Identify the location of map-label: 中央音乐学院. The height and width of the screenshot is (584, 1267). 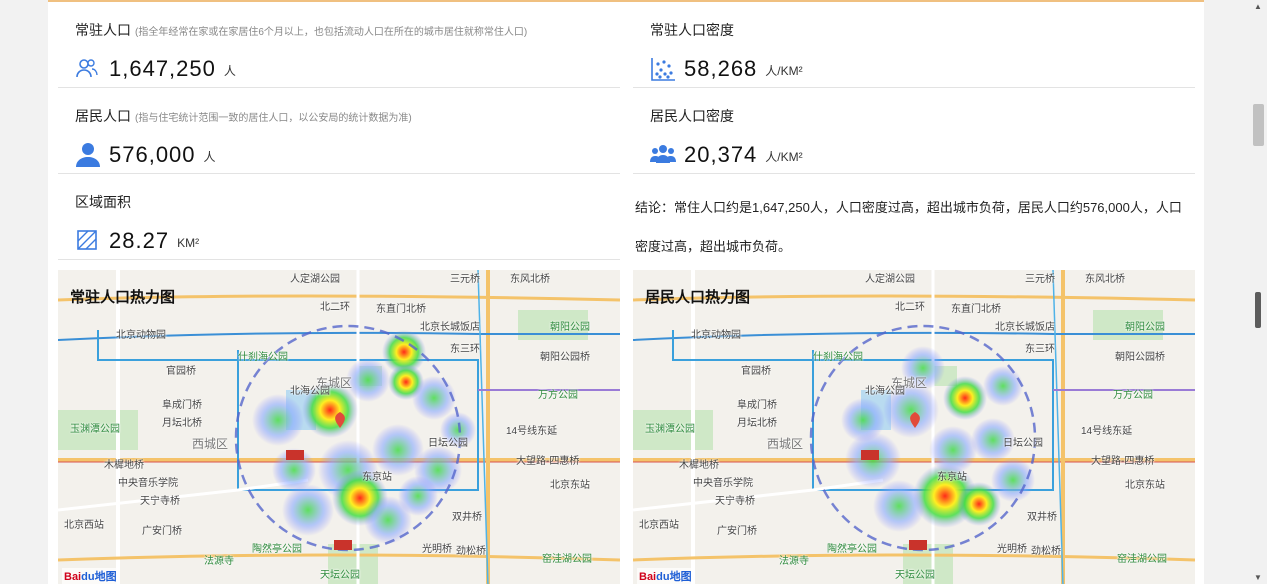
(148, 483).